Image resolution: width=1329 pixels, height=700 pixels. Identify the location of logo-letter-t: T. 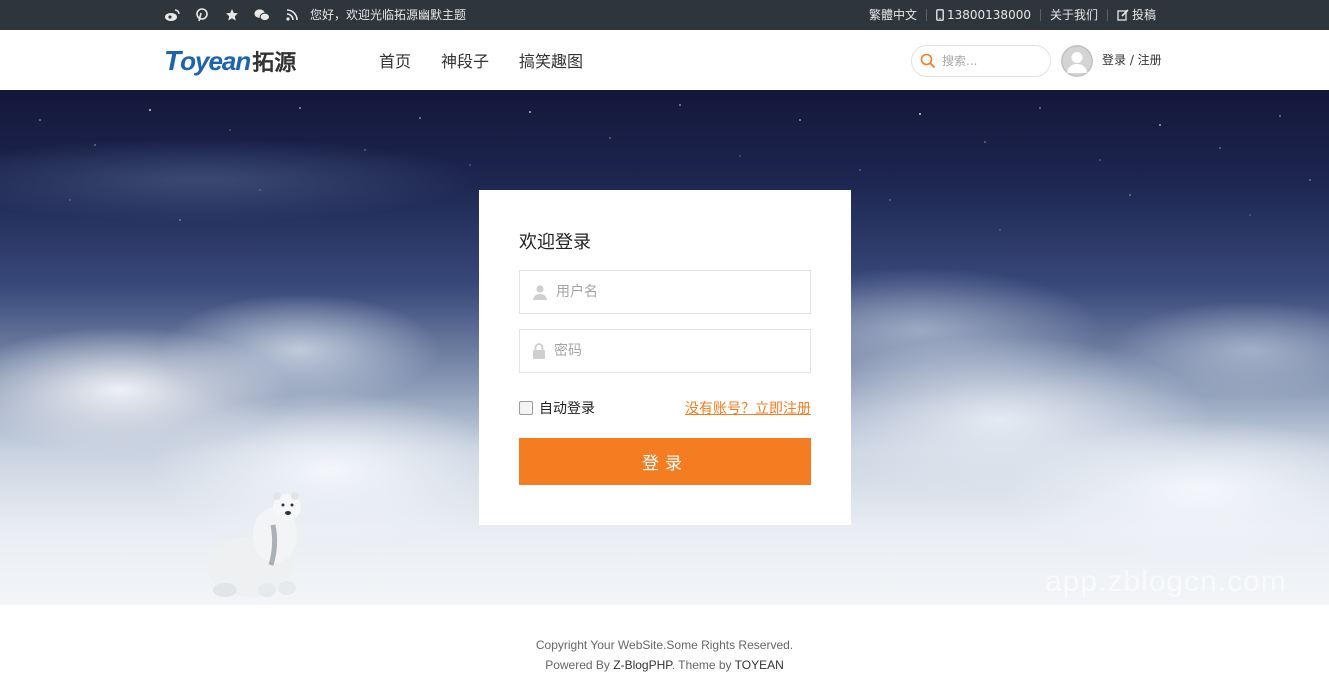
(172, 60).